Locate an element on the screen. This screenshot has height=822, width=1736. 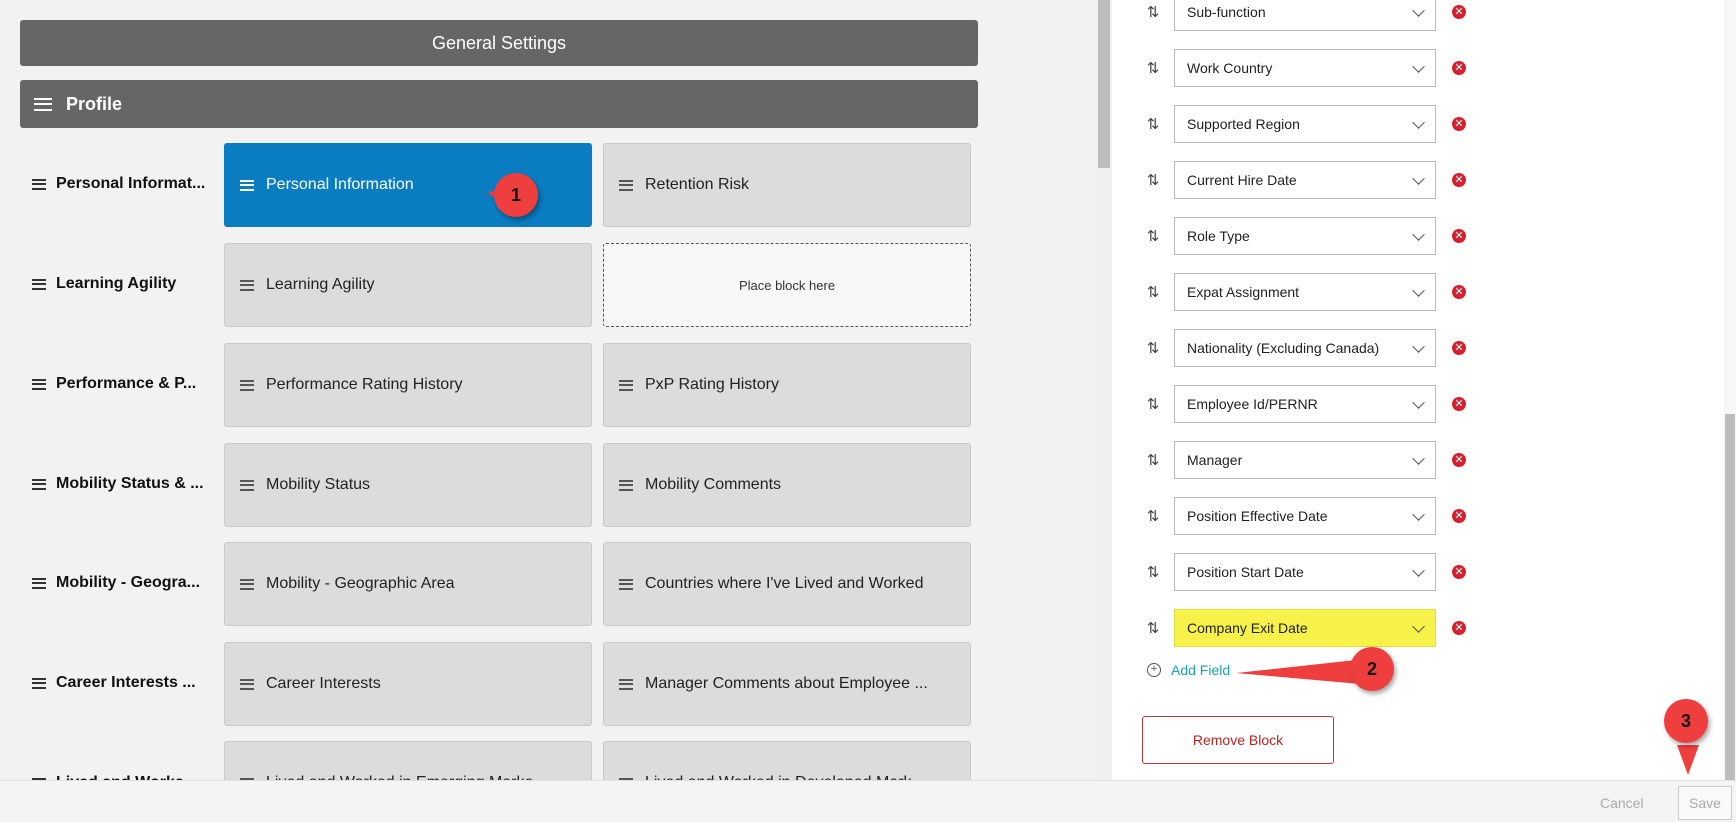
callout-2-arrow is located at coordinates (1298, 672).